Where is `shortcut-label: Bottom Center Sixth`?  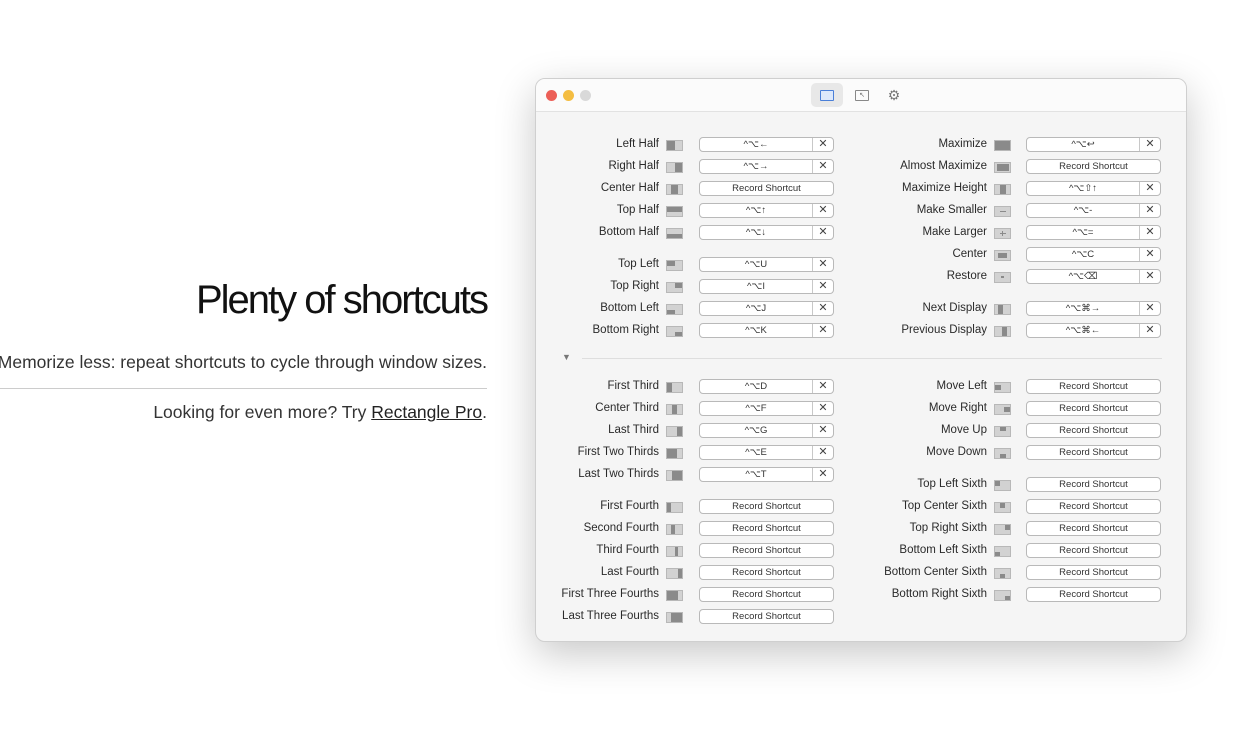
shortcut-label: Bottom Center Sixth is located at coordinates (935, 572).